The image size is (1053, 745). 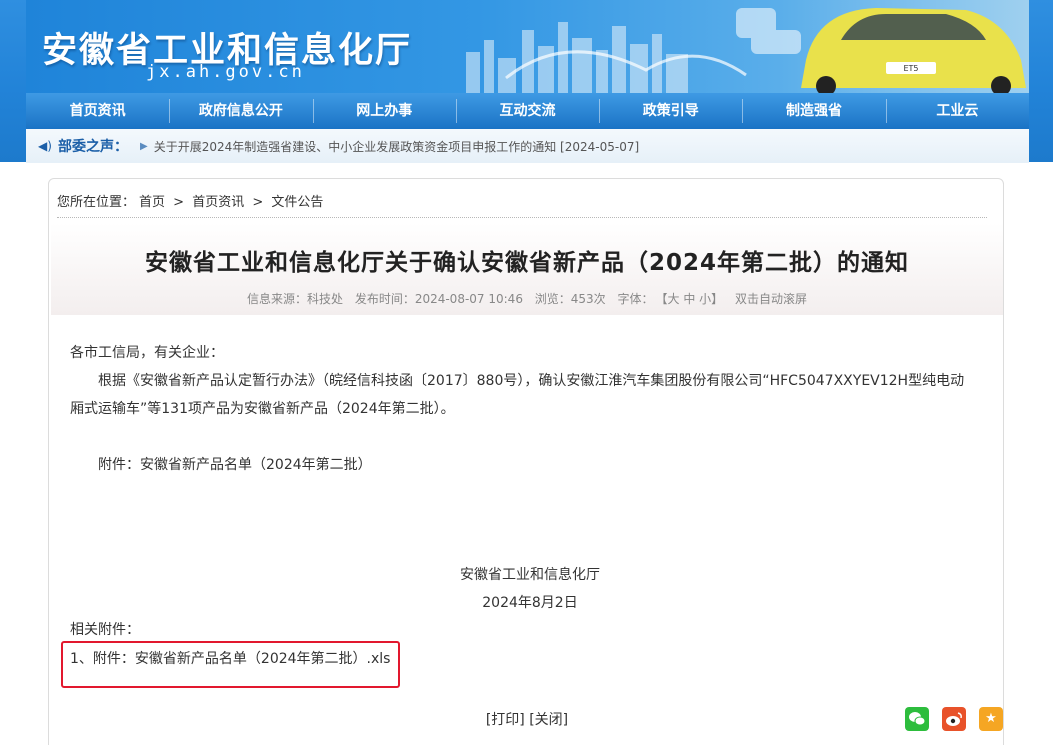 I want to click on signature-org: 安徽省工业和信息化厅, so click(x=530, y=575).